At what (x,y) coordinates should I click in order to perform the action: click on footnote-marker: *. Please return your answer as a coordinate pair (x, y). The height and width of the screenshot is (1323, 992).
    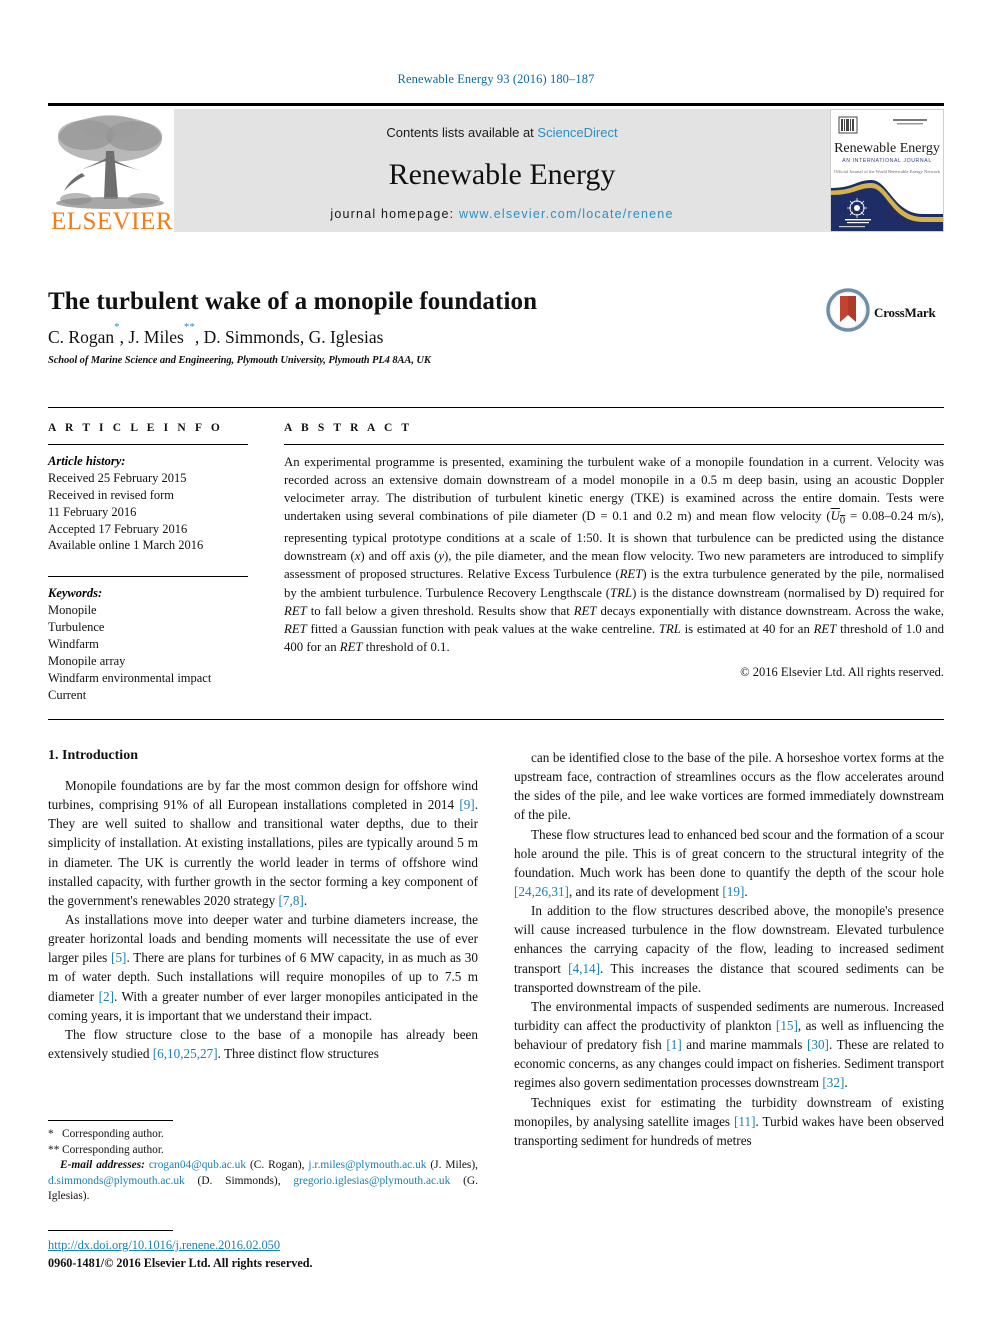
    Looking at the image, I should click on (51, 1134).